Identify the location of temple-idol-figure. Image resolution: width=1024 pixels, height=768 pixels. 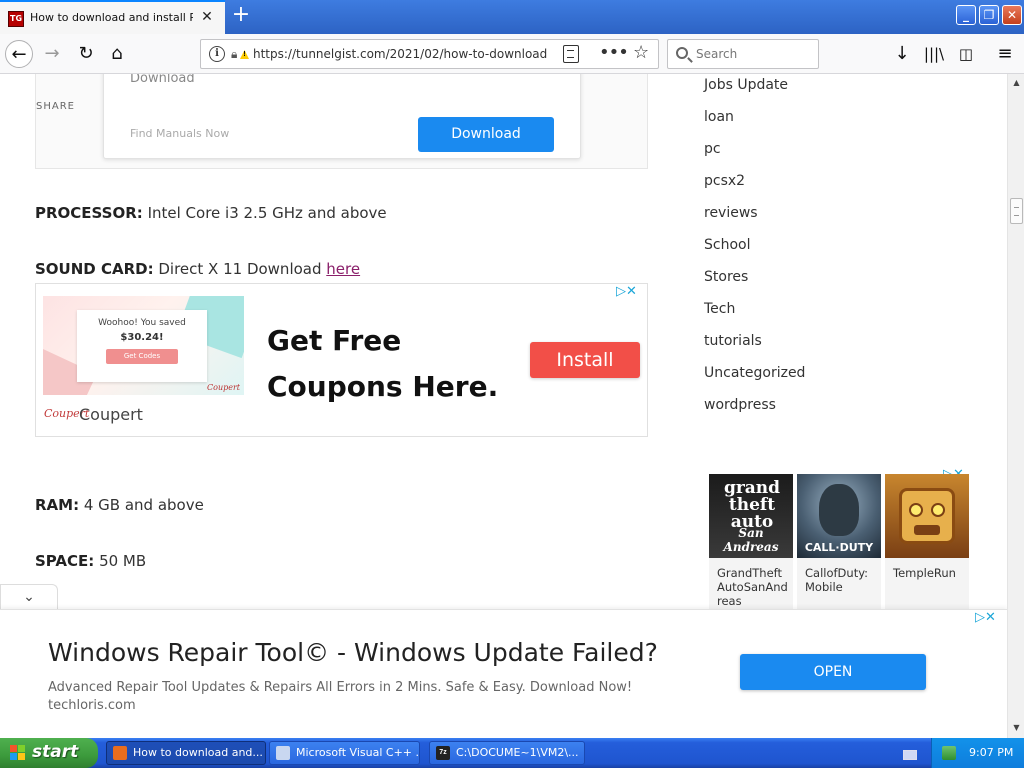
(927, 516).